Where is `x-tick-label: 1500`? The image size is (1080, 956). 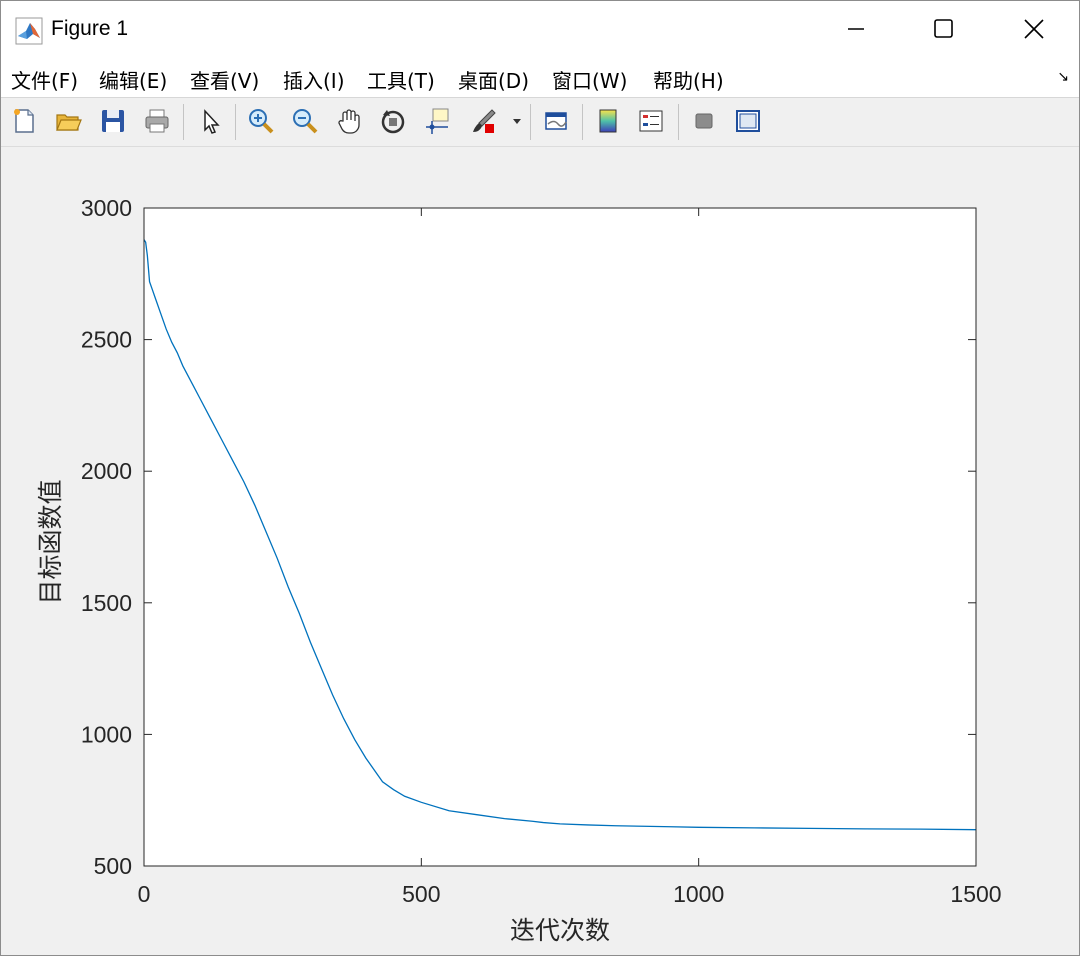 x-tick-label: 1500 is located at coordinates (975, 894).